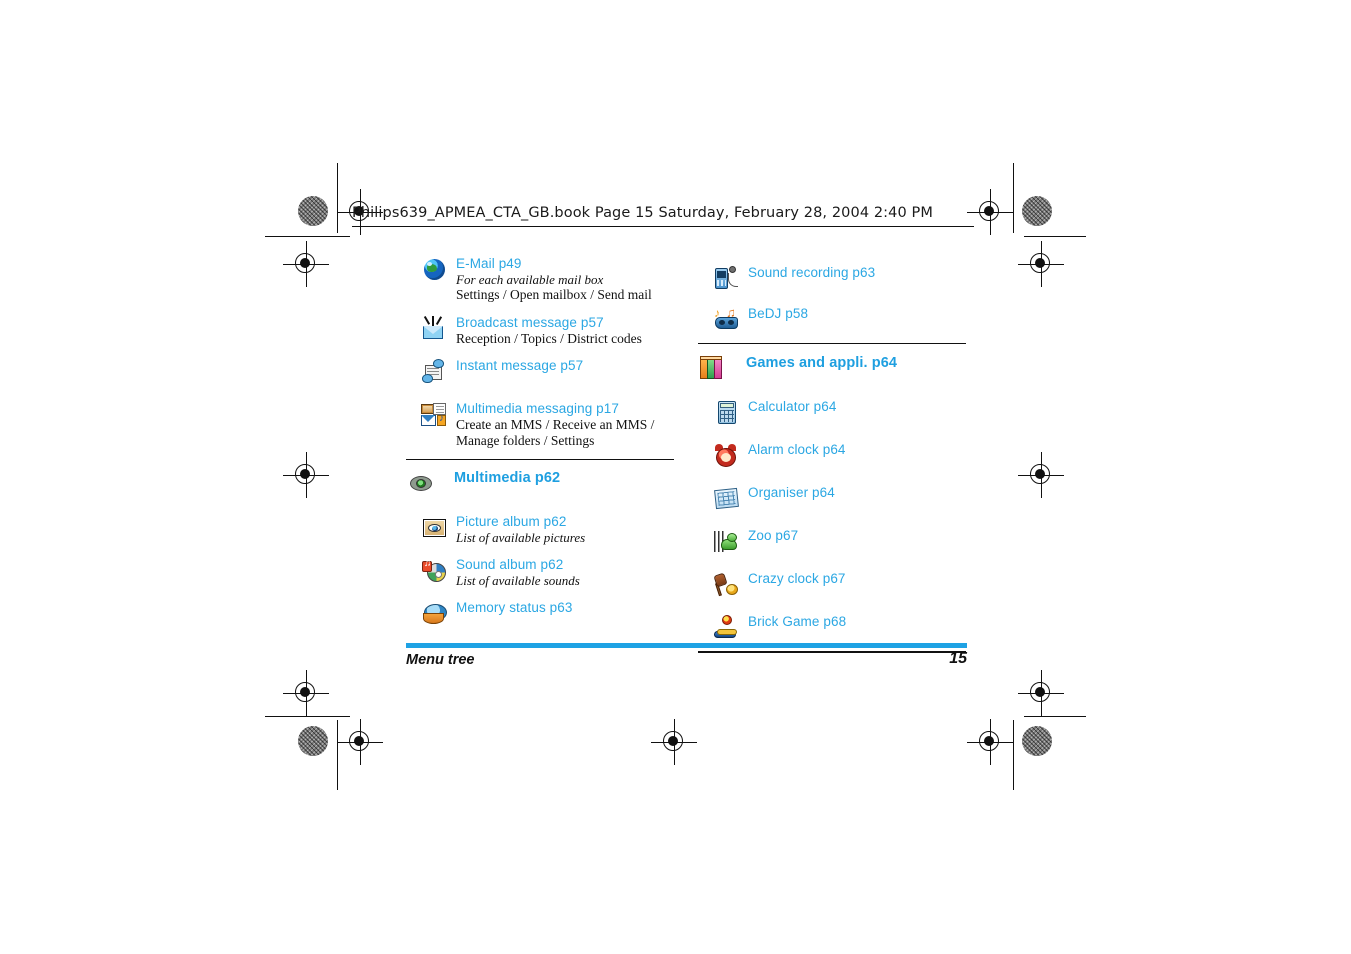  Describe the element at coordinates (773, 536) in the screenshot. I see `menu-entry-title: Zoo p67` at that location.